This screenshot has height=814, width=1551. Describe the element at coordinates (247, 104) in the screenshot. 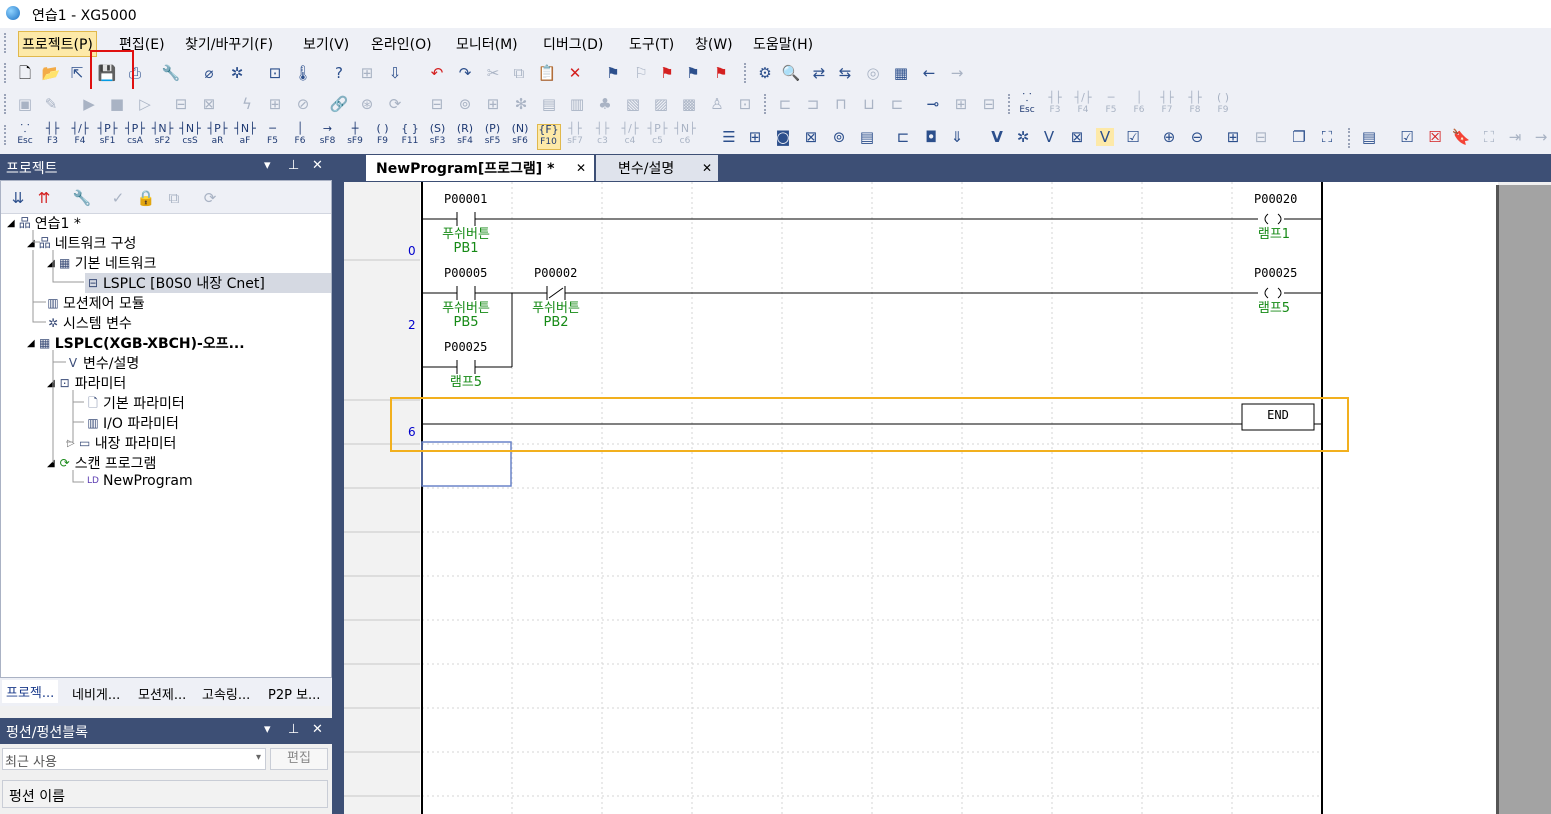

I see `flash-icon: ϟ` at that location.